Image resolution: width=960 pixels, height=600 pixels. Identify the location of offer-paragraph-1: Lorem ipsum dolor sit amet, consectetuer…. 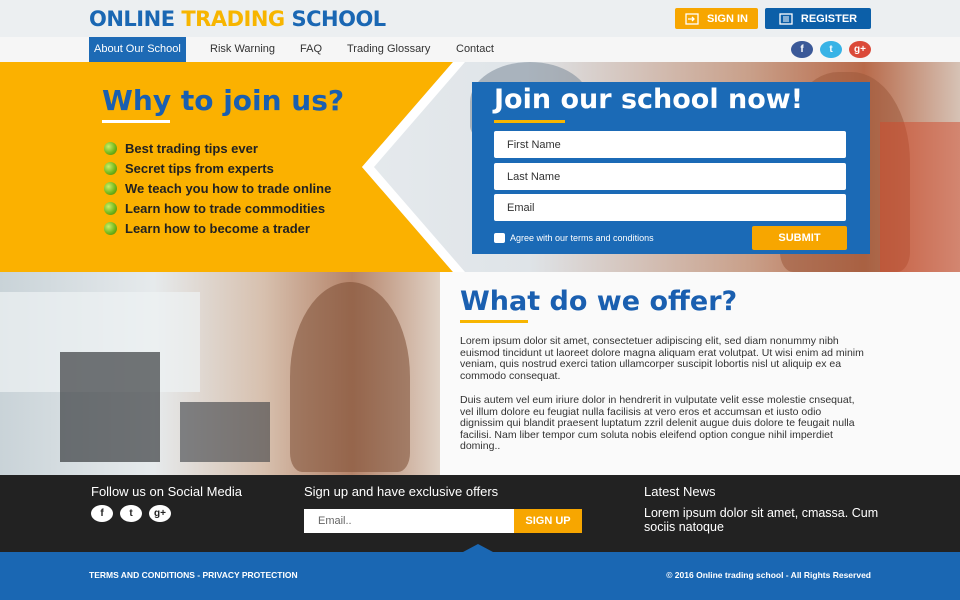
(662, 358).